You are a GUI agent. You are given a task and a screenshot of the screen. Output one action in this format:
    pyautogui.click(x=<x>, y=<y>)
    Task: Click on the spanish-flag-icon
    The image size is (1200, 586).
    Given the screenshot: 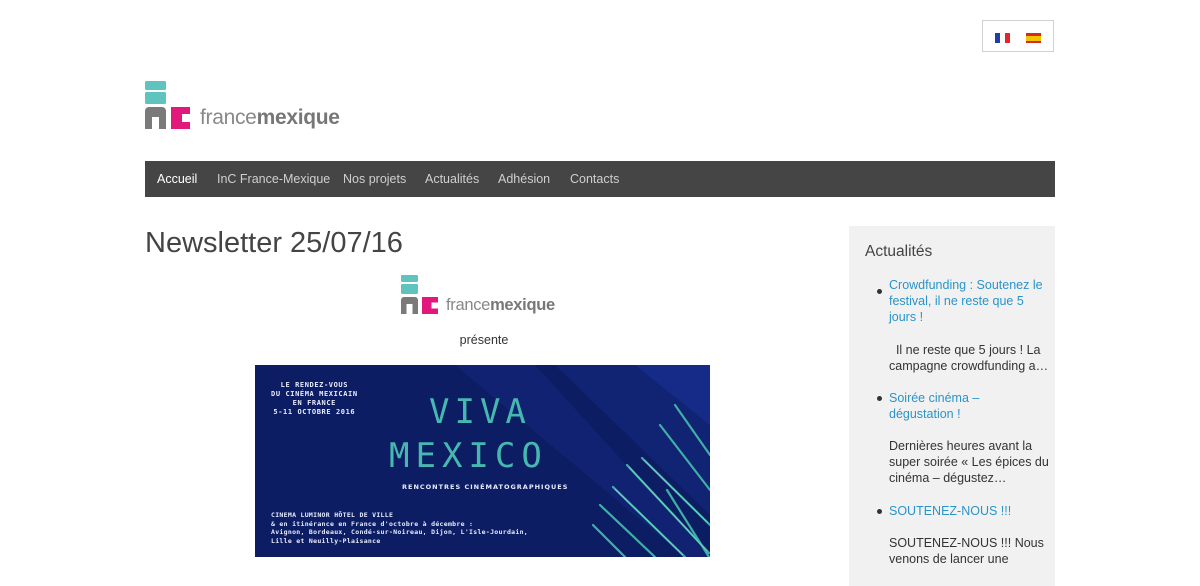 What is the action you would take?
    pyautogui.click(x=1033, y=38)
    